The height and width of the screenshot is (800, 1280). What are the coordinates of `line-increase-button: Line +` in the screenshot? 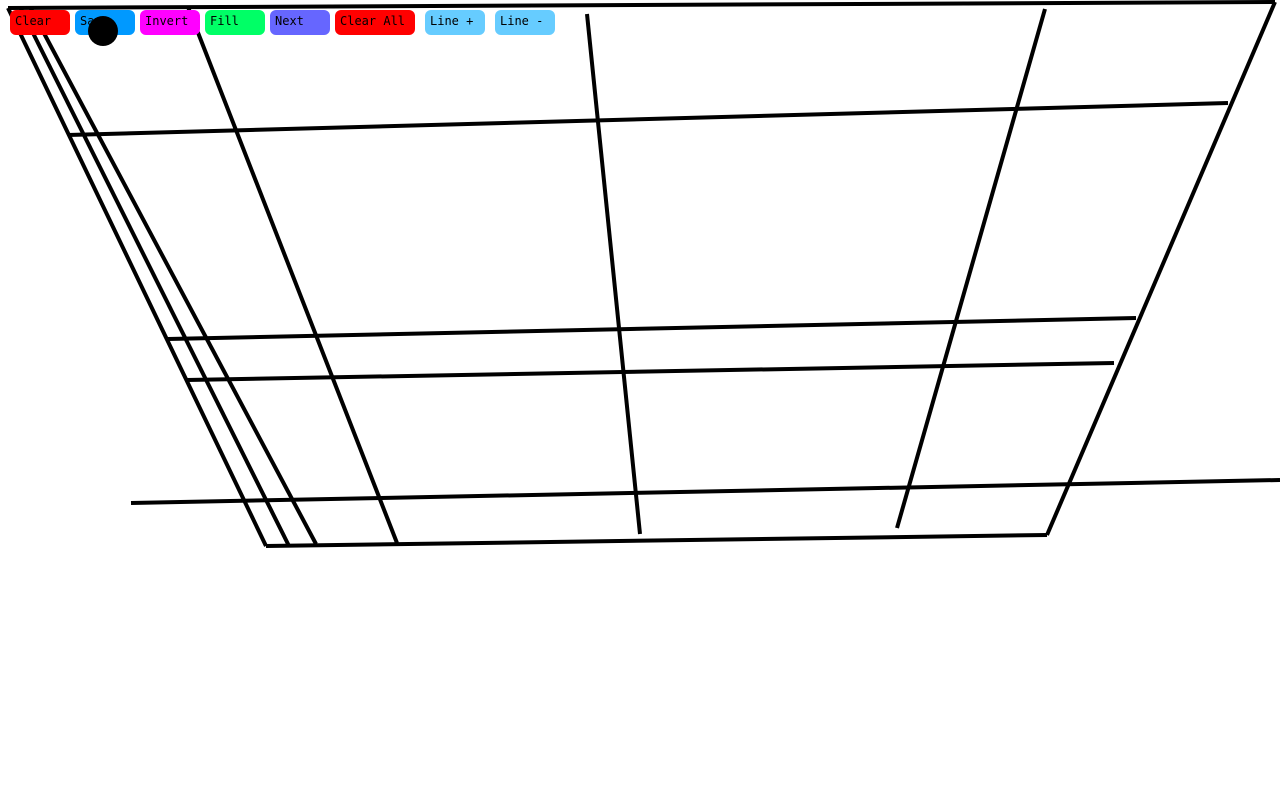 It's located at (455, 22).